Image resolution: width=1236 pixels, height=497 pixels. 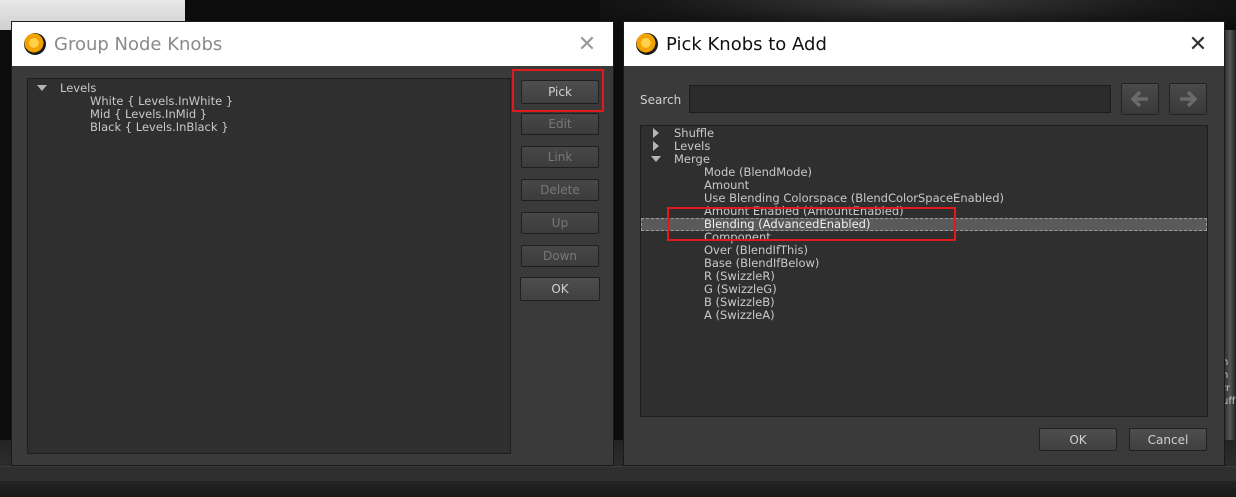 I want to click on back-button, so click(x=1140, y=99).